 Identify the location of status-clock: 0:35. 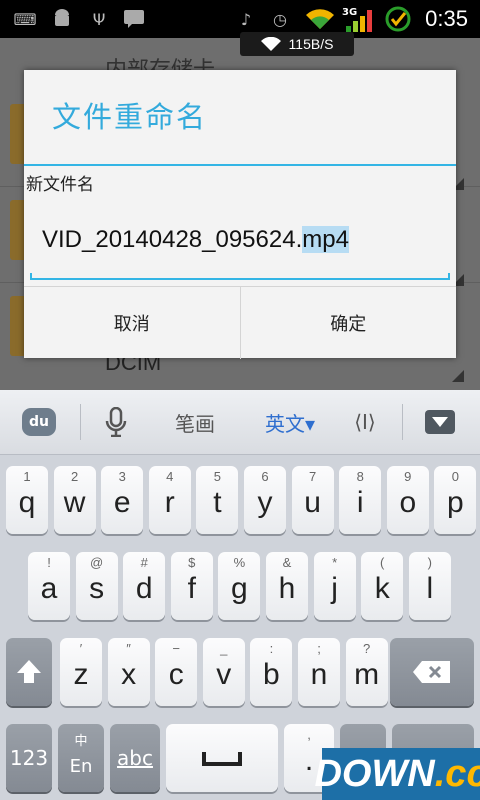
(446, 18).